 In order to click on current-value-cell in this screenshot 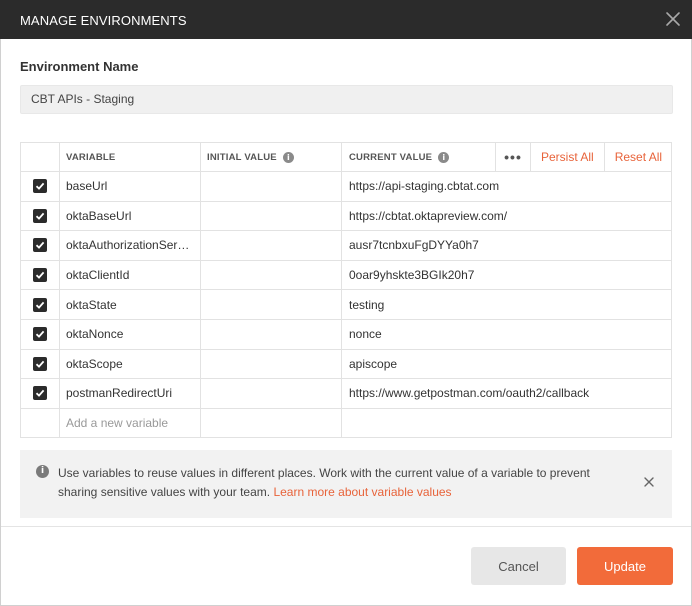, I will do `click(507, 423)`.